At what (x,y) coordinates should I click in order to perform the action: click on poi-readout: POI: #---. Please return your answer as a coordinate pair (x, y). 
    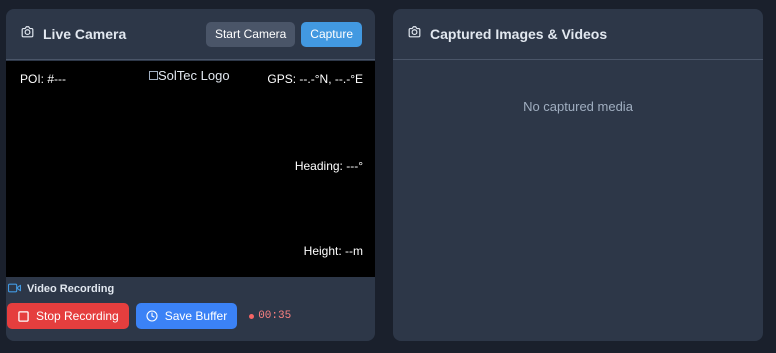
    Looking at the image, I should click on (43, 79).